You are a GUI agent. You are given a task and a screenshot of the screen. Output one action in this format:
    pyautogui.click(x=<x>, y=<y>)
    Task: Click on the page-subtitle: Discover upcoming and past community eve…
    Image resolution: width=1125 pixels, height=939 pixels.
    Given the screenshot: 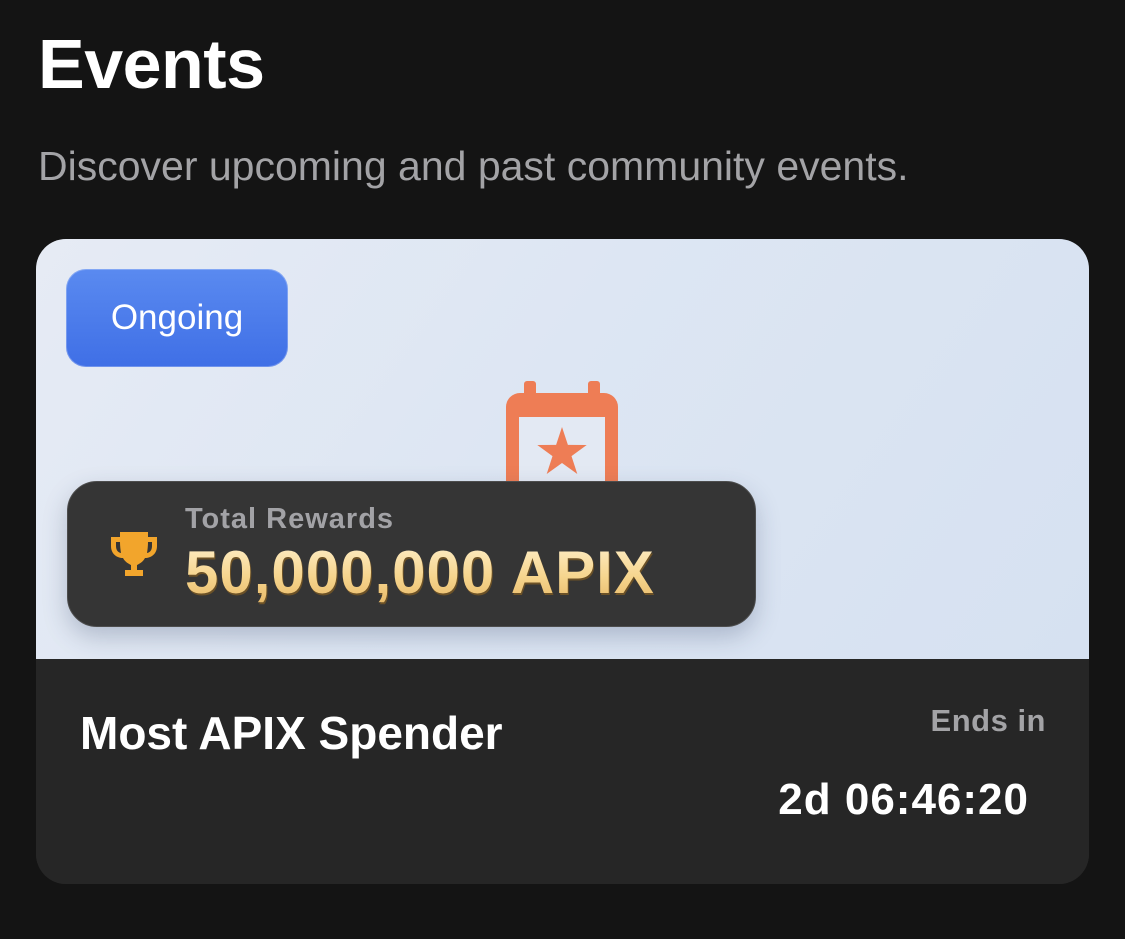 What is the action you would take?
    pyautogui.click(x=473, y=166)
    